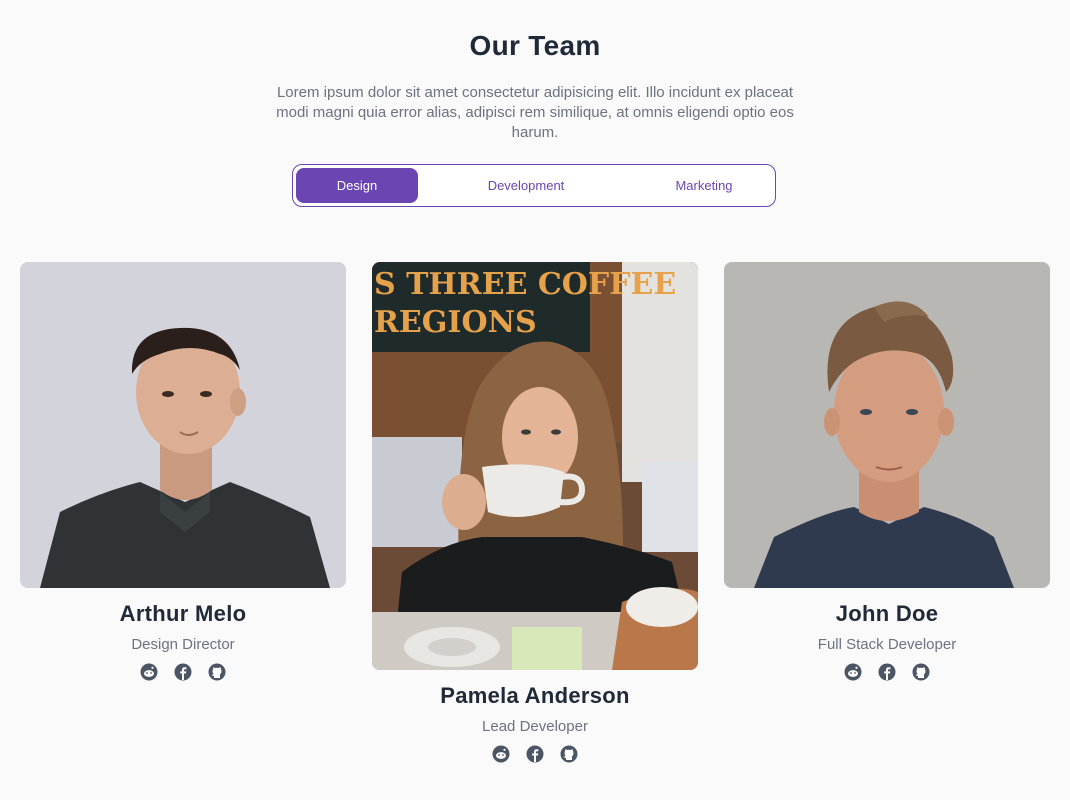  Describe the element at coordinates (183, 644) in the screenshot. I see `member-role: Design Director` at that location.